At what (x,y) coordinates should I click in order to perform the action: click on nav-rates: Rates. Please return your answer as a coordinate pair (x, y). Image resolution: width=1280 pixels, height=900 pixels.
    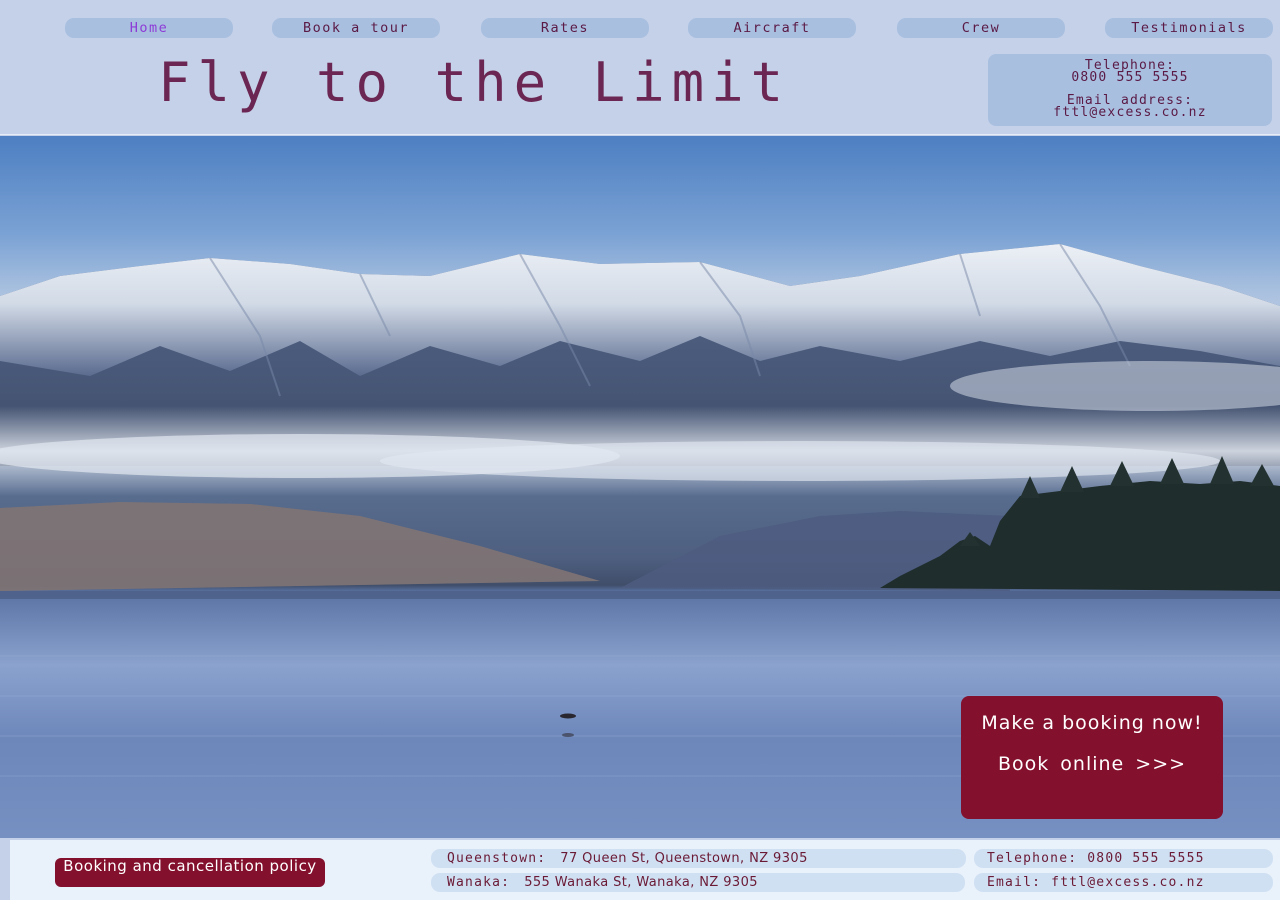
    Looking at the image, I should click on (565, 28).